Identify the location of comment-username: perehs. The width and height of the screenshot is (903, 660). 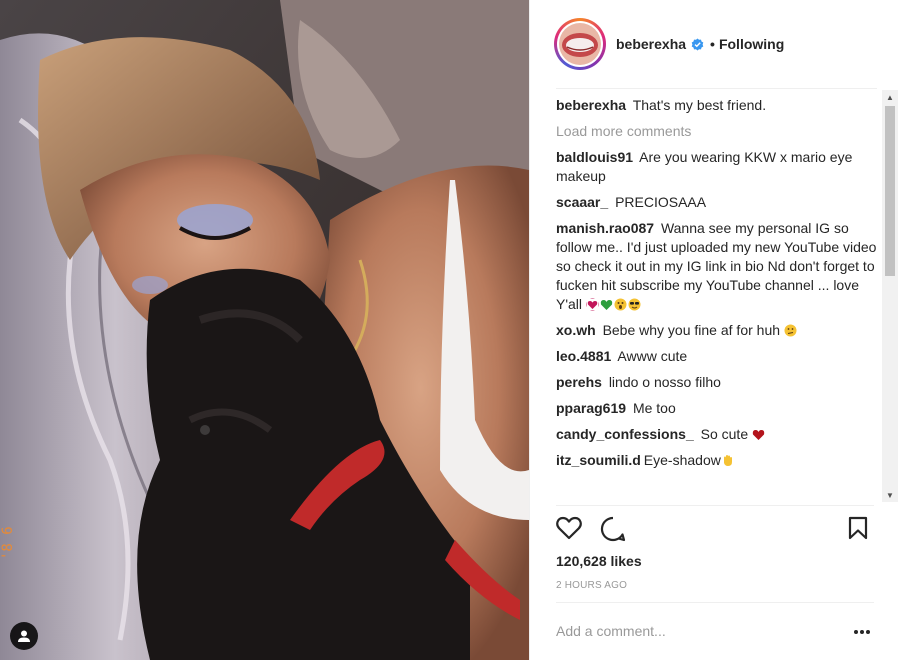
(579, 382).